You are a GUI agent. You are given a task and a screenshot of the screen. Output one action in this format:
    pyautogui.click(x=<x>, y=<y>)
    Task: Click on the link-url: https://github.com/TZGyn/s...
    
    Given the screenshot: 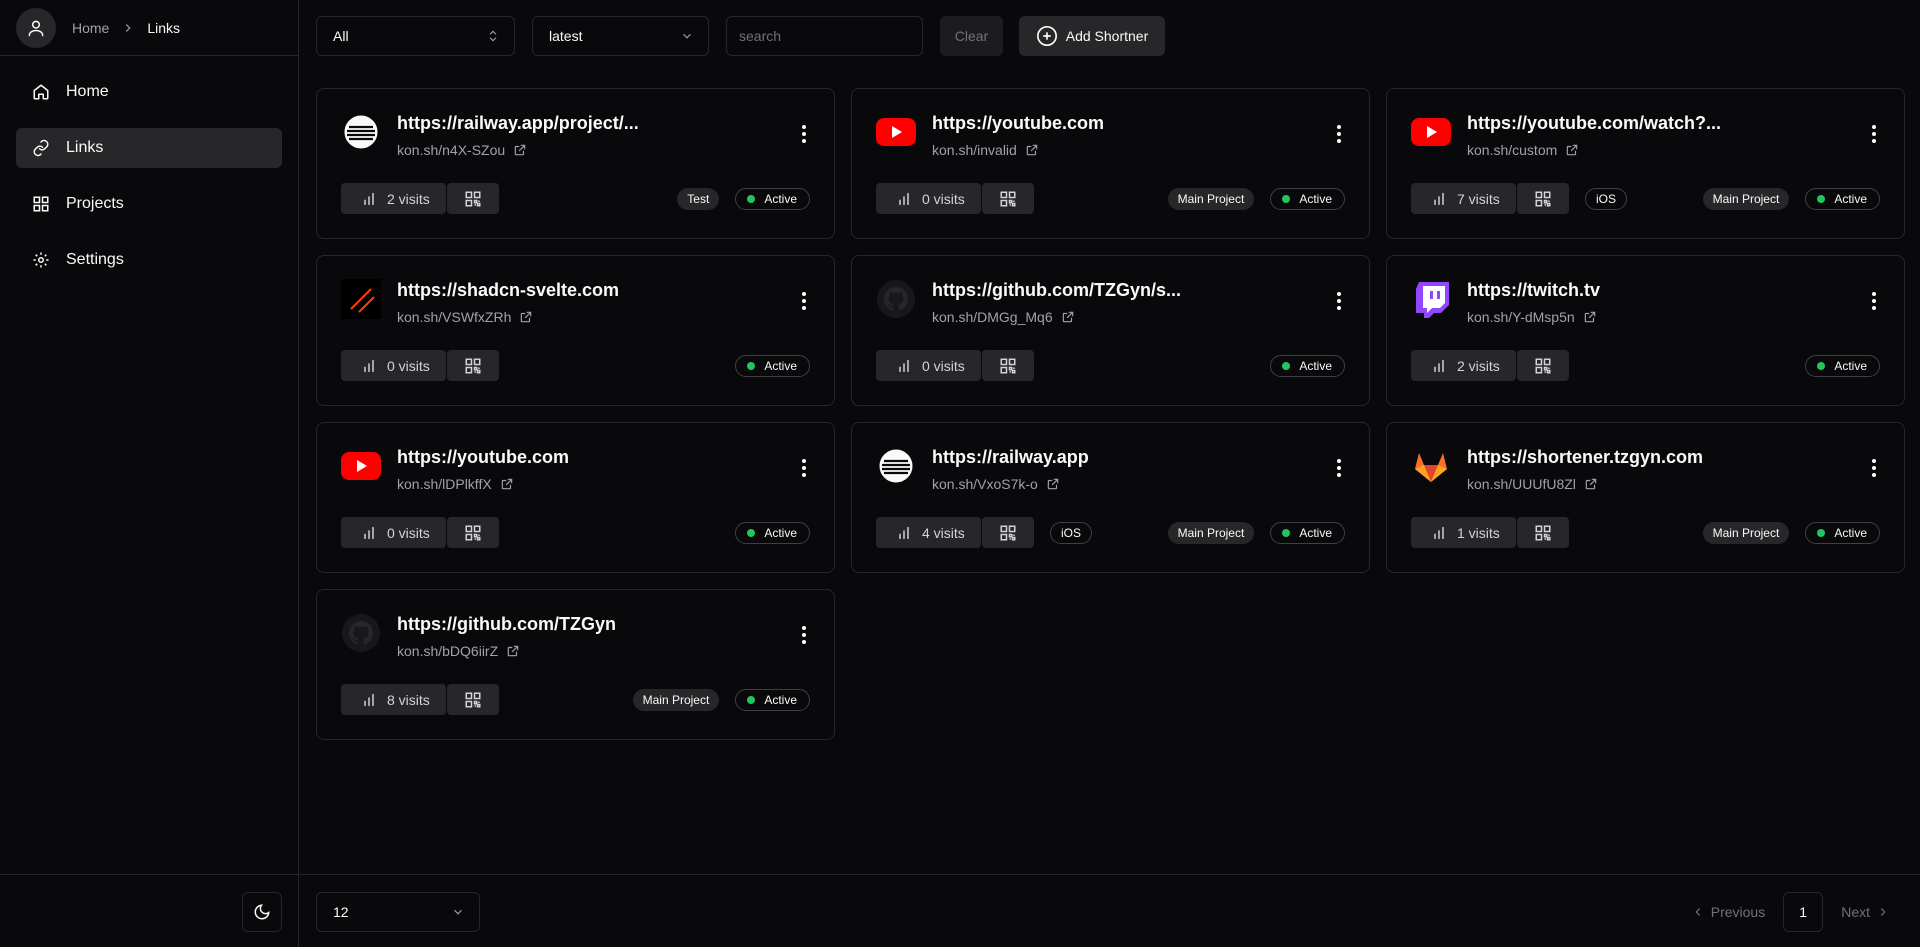 What is the action you would take?
    pyautogui.click(x=1056, y=290)
    